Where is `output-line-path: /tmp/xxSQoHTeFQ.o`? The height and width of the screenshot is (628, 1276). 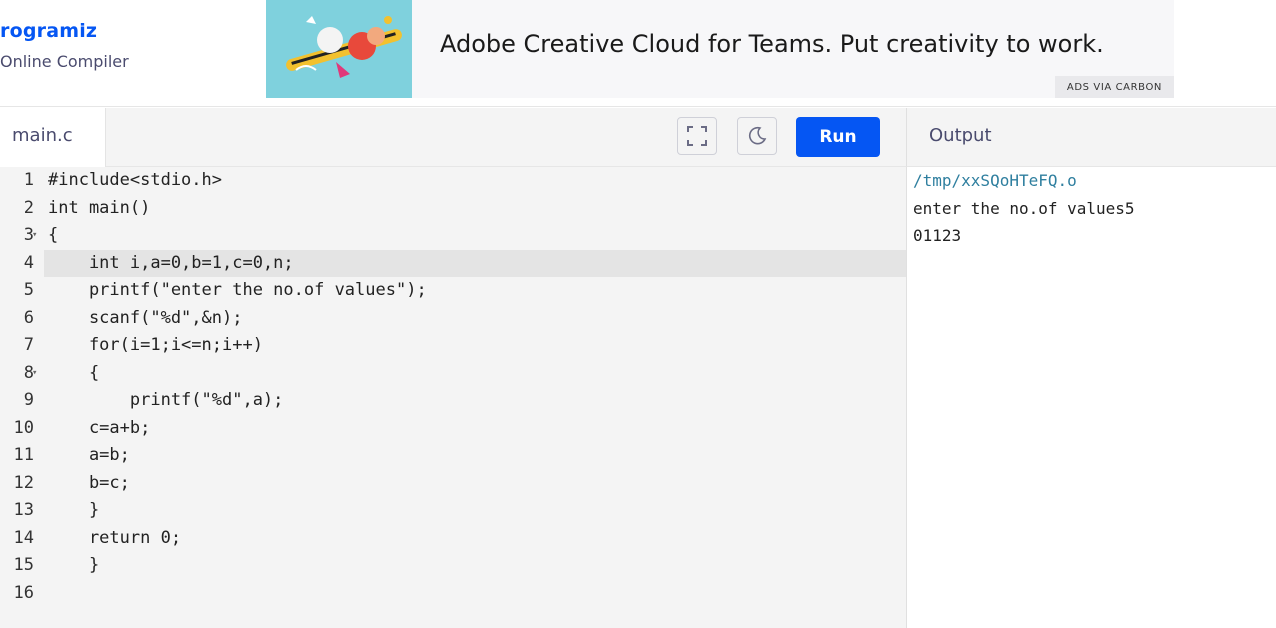
output-line-path: /tmp/xxSQoHTeFQ.o is located at coordinates (995, 180).